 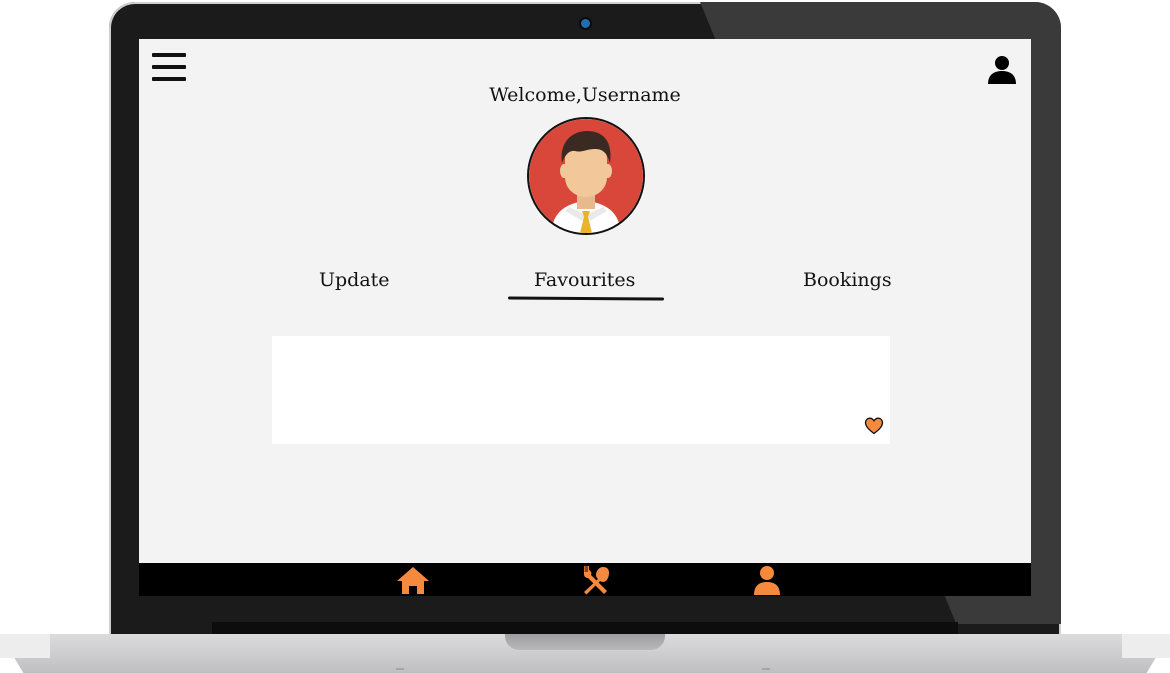 I want to click on favourite-card, so click(x=581, y=390).